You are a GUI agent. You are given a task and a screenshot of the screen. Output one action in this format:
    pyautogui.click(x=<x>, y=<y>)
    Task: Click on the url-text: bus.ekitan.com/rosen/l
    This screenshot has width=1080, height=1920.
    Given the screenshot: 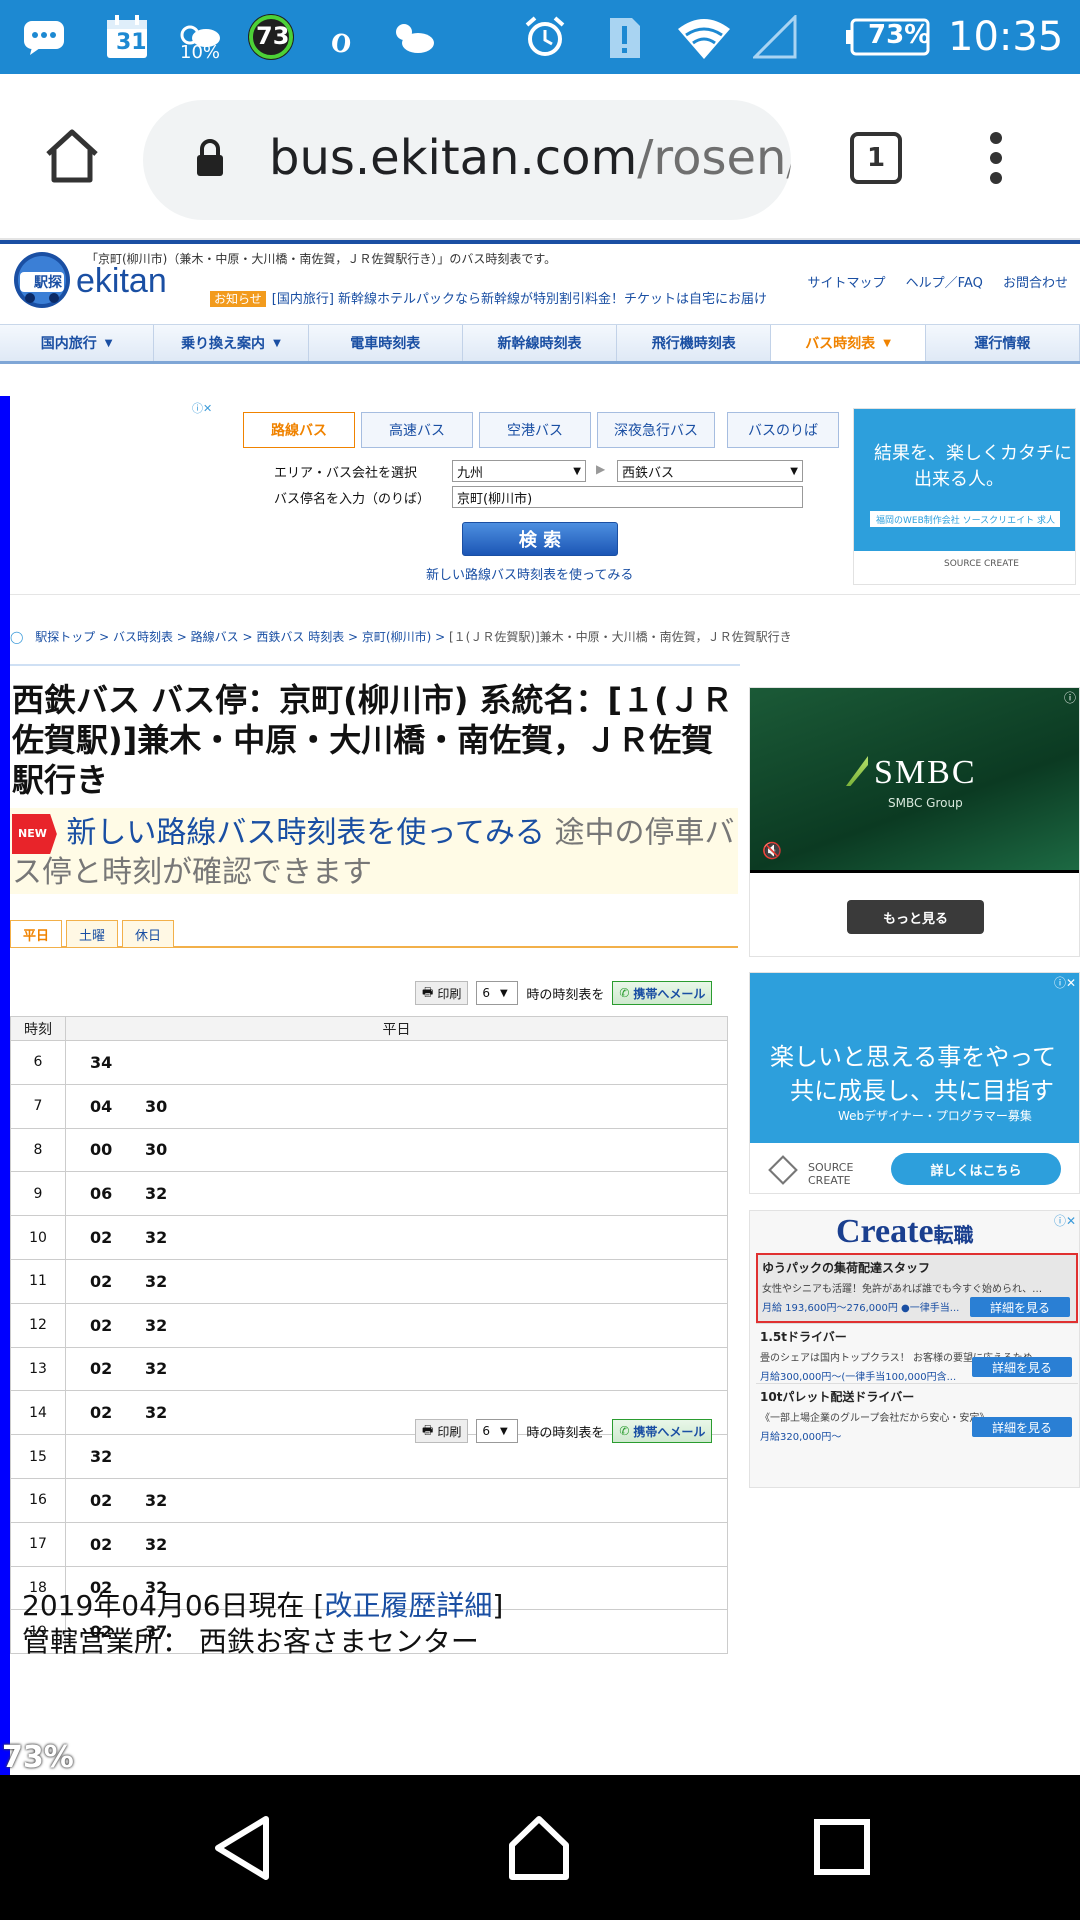 What is the action you would take?
    pyautogui.click(x=530, y=158)
    